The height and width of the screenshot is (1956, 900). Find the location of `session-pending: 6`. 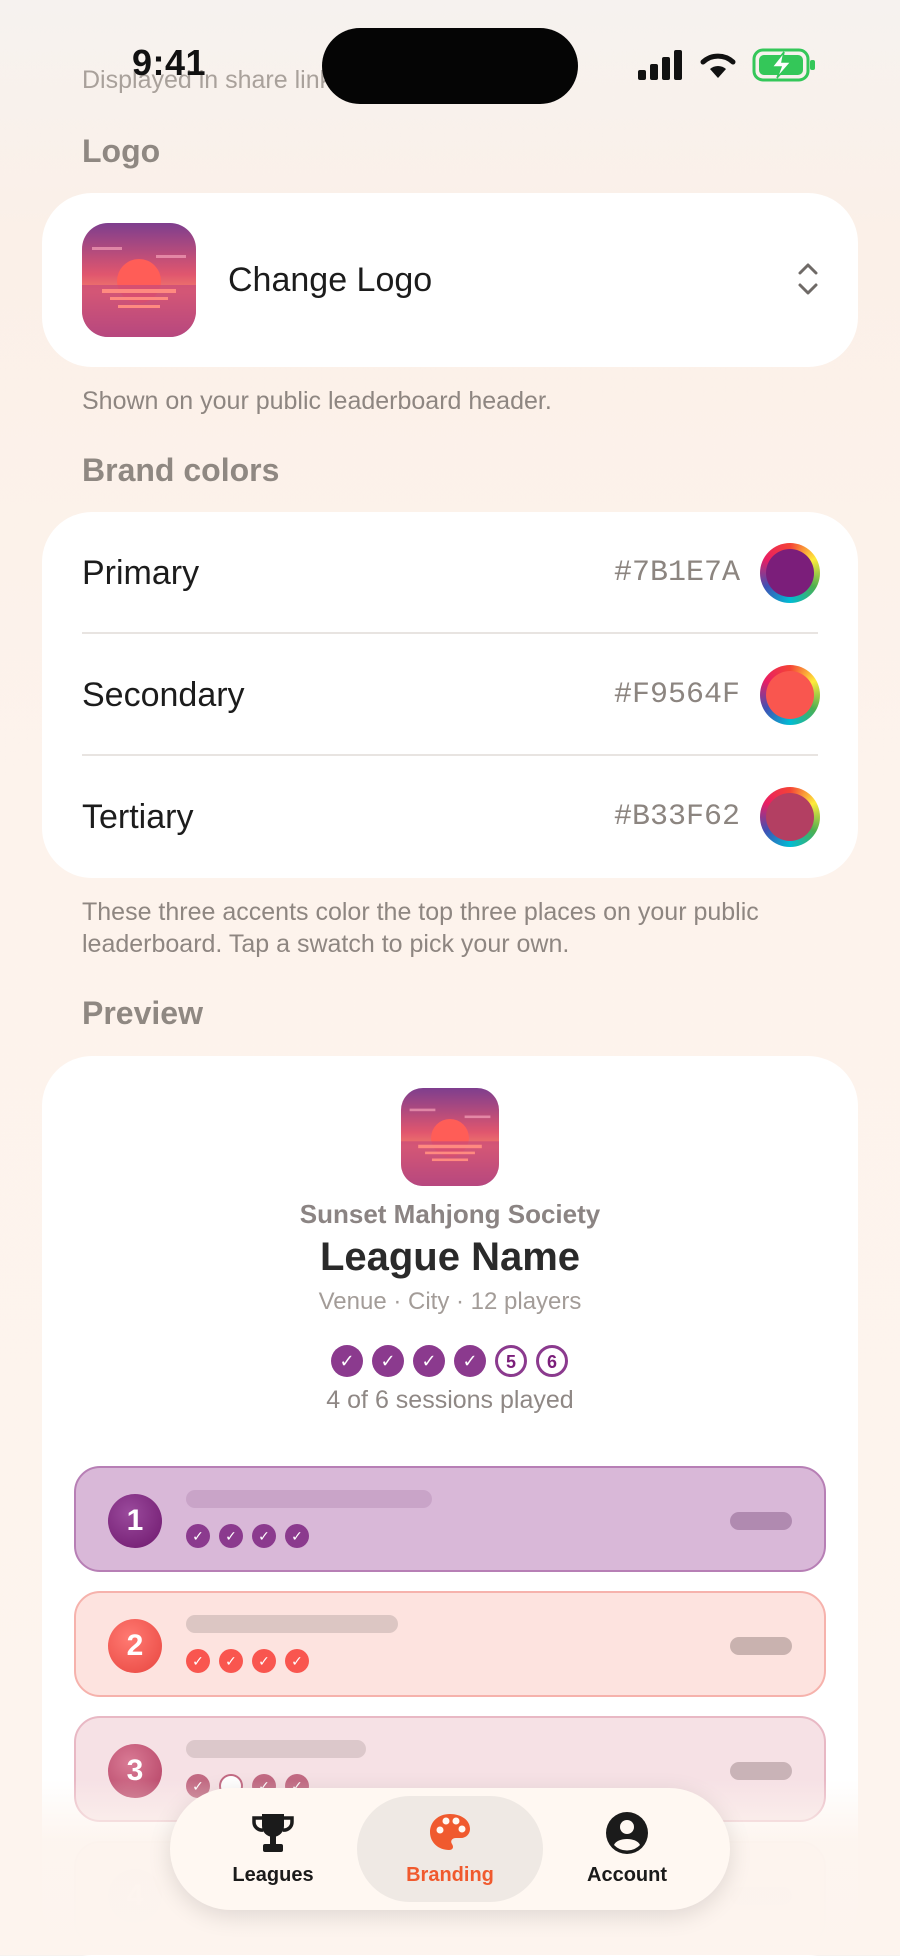

session-pending: 6 is located at coordinates (552, 1361).